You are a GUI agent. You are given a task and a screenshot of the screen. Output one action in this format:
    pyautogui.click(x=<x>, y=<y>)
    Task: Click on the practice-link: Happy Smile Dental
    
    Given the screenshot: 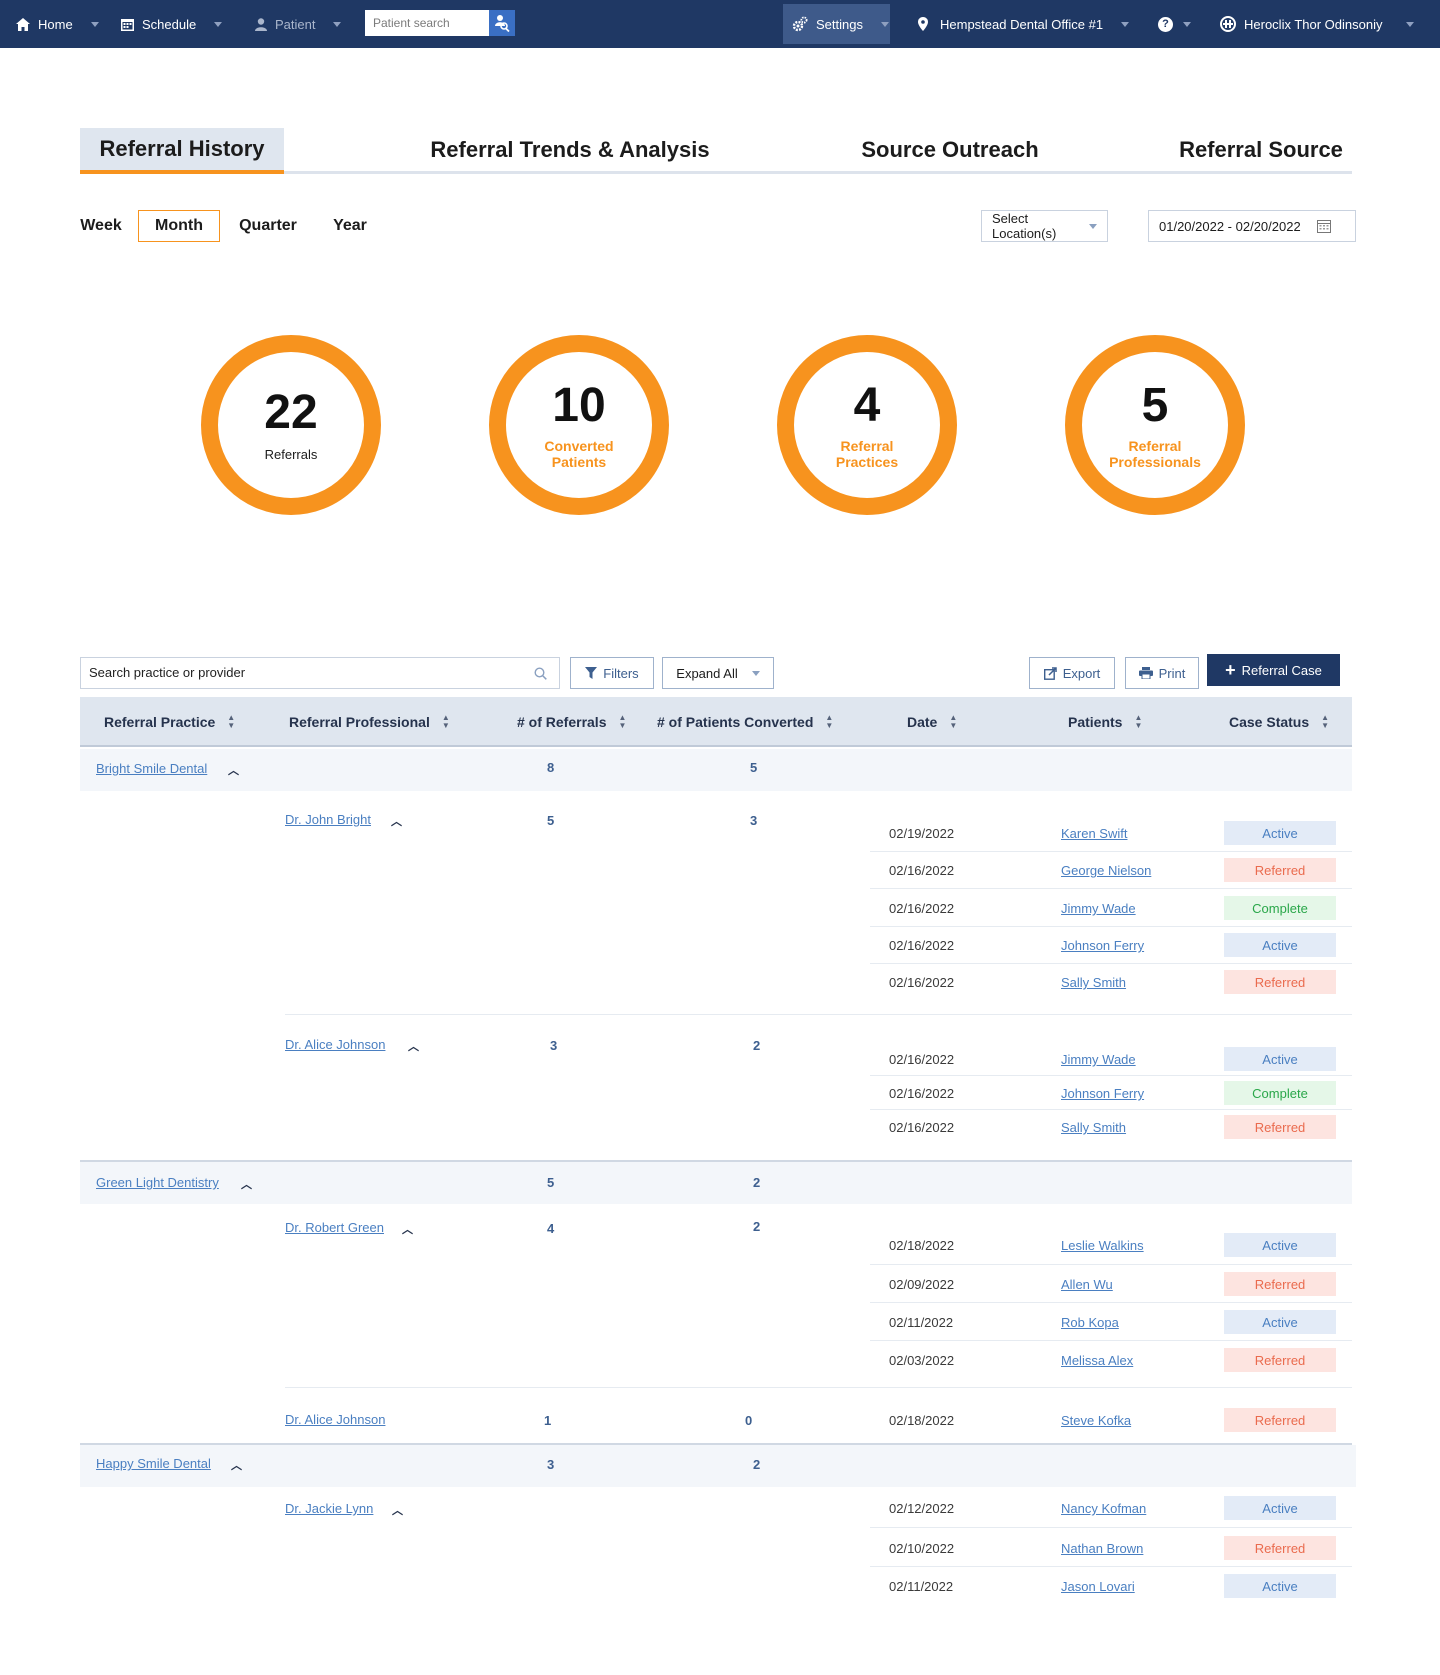 What is the action you would take?
    pyautogui.click(x=153, y=1463)
    